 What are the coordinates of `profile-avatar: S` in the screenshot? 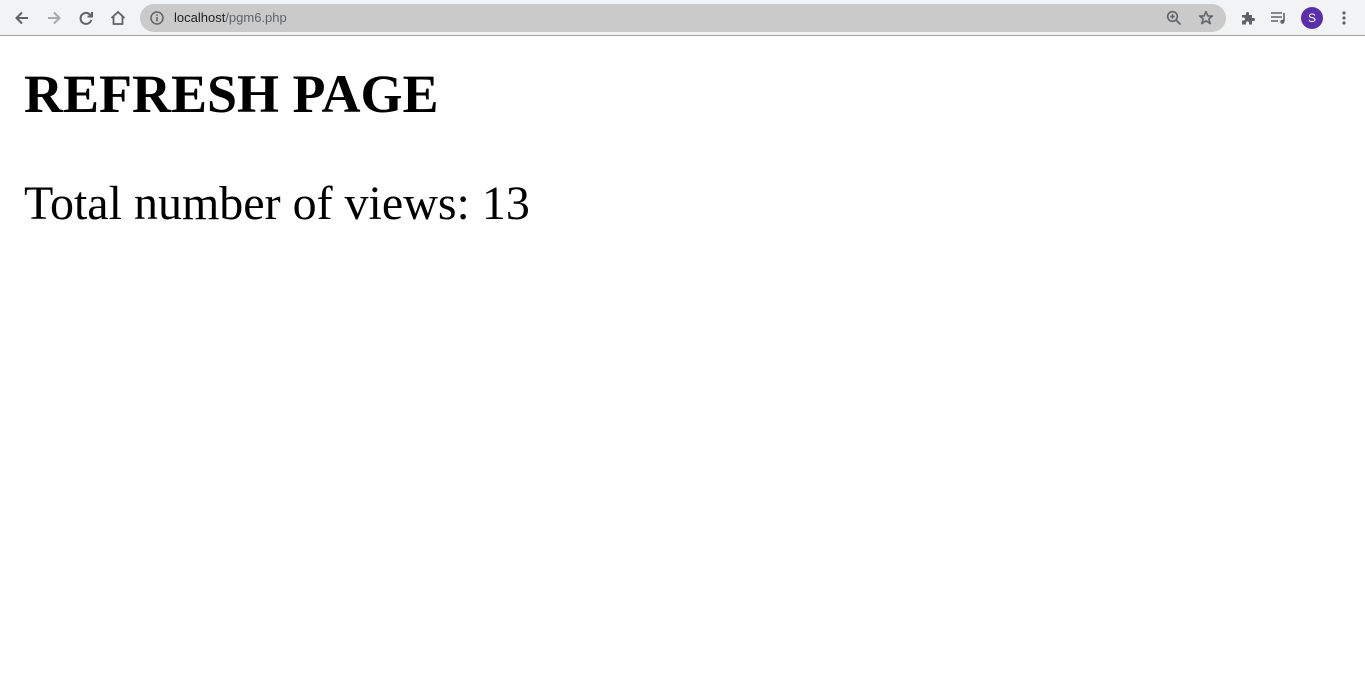 It's located at (1312, 18).